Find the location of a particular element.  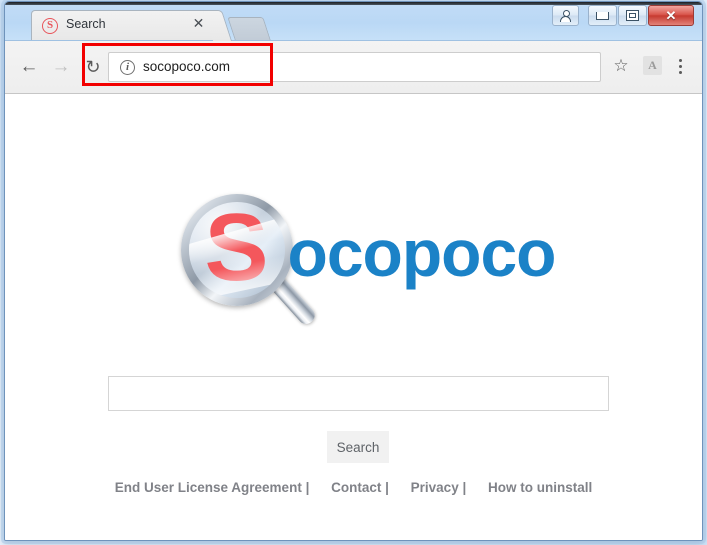

address-bar-url: socopoco.com is located at coordinates (187, 66).